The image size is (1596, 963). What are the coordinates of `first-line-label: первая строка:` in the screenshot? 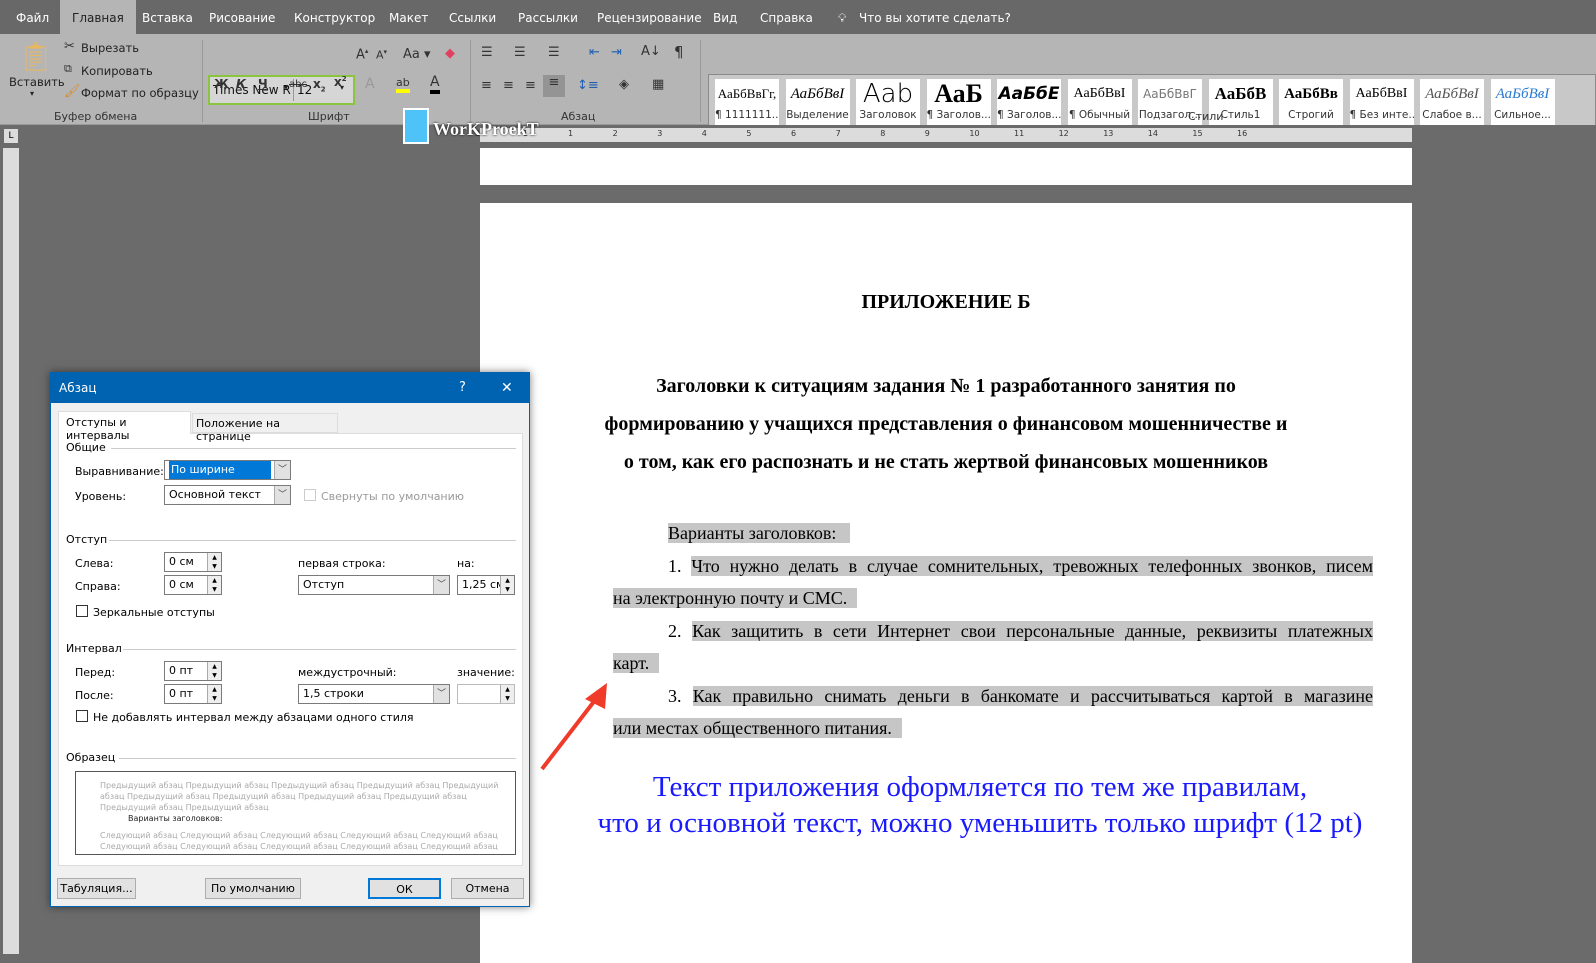 It's located at (342, 563).